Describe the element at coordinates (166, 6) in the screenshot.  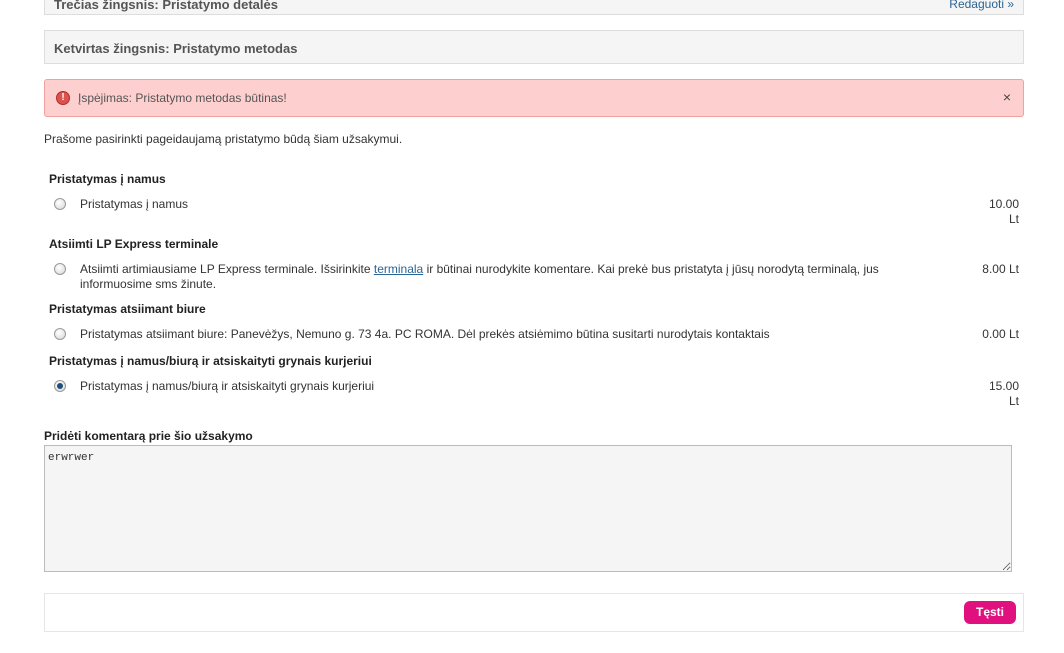
I see `previous-step-title: Trečias žingsnis: Pristatymo detalės` at that location.